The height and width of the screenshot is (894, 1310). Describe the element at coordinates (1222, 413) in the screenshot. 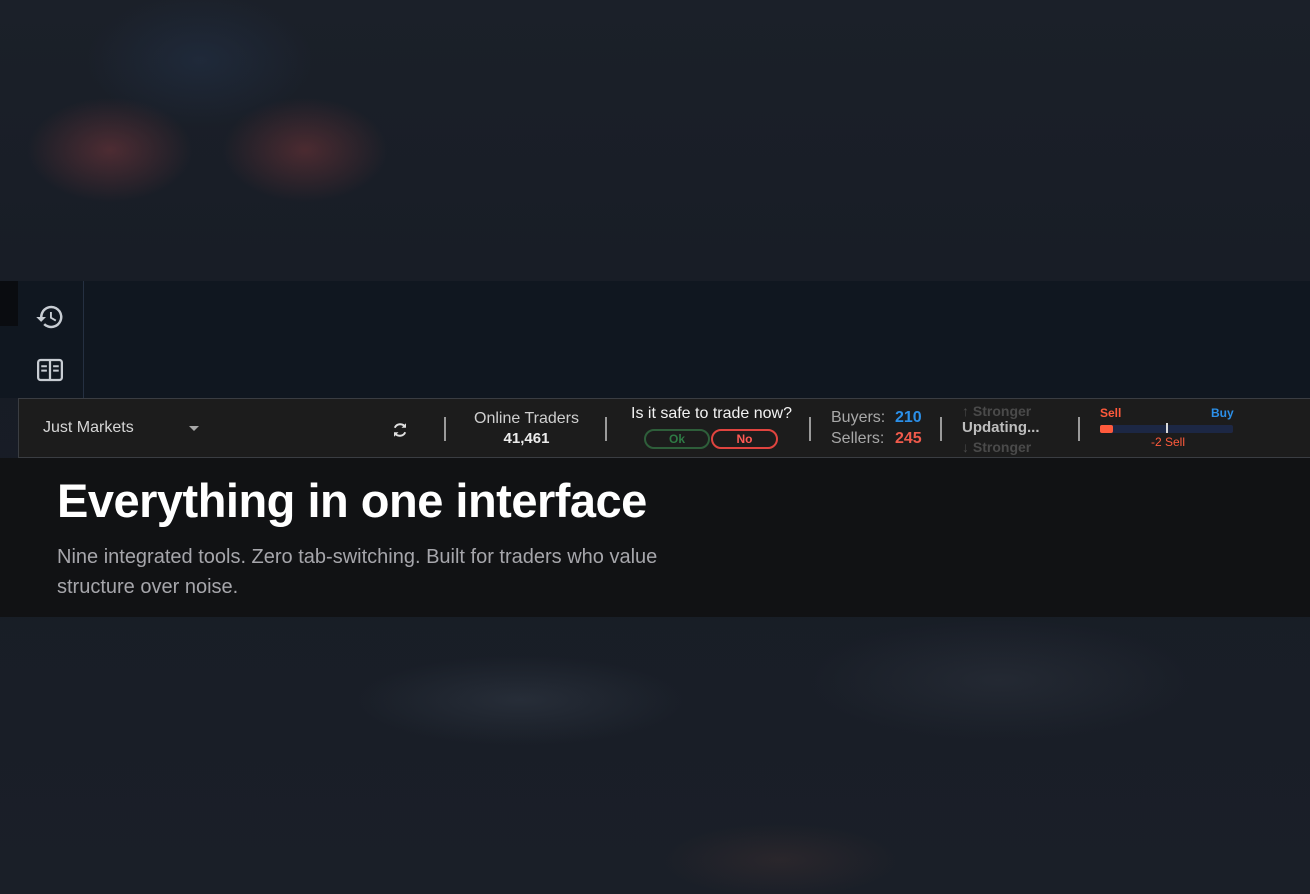

I see `sentiment-buy-label: Buy` at that location.